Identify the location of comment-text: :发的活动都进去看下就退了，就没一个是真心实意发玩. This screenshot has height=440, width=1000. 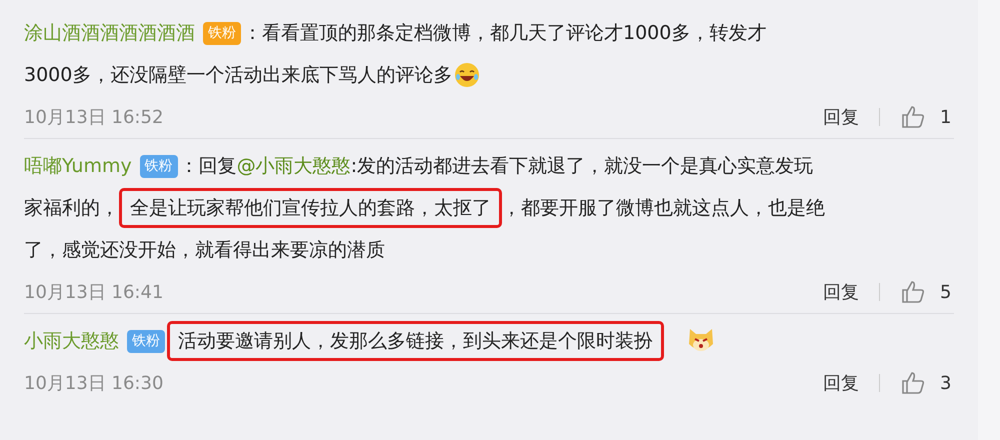
(582, 166).